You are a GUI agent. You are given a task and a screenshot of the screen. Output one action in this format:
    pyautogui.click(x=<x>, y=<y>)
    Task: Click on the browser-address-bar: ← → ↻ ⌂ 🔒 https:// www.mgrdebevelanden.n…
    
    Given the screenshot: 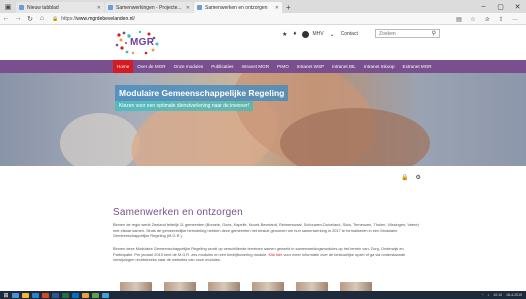 What is the action you would take?
    pyautogui.click(x=263, y=19)
    